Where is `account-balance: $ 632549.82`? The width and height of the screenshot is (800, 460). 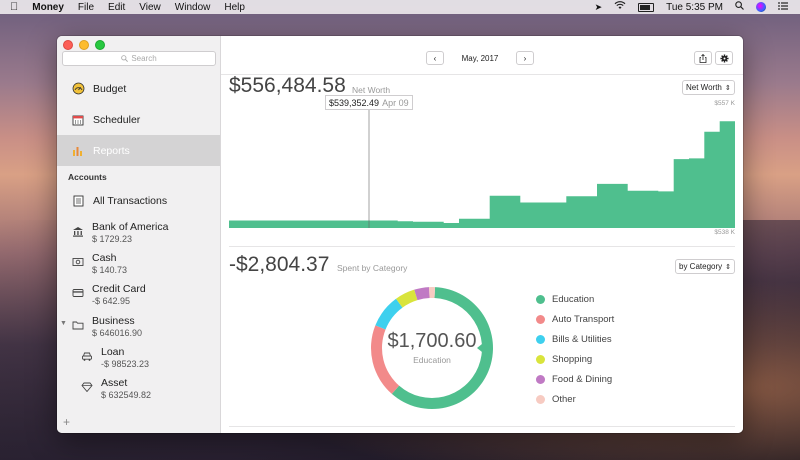 account-balance: $ 632549.82 is located at coordinates (126, 395).